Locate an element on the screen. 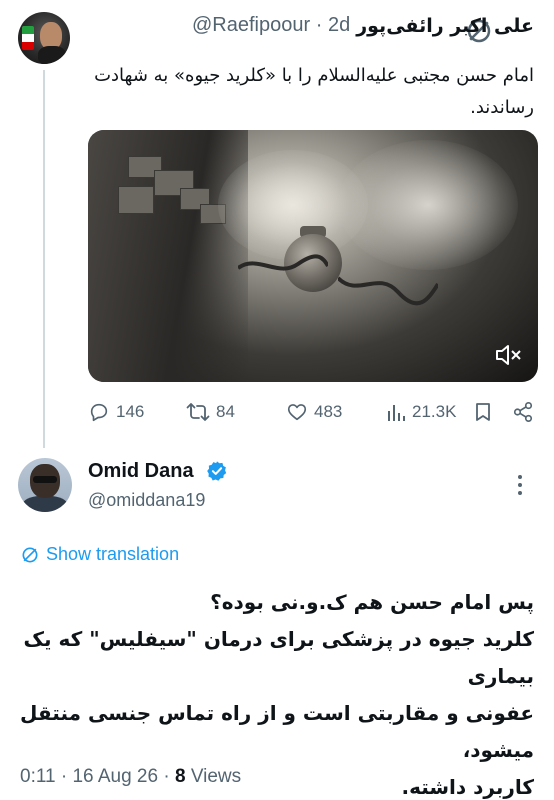 This screenshot has width=554, height=800. reply-button: 146 is located at coordinates (116, 412).